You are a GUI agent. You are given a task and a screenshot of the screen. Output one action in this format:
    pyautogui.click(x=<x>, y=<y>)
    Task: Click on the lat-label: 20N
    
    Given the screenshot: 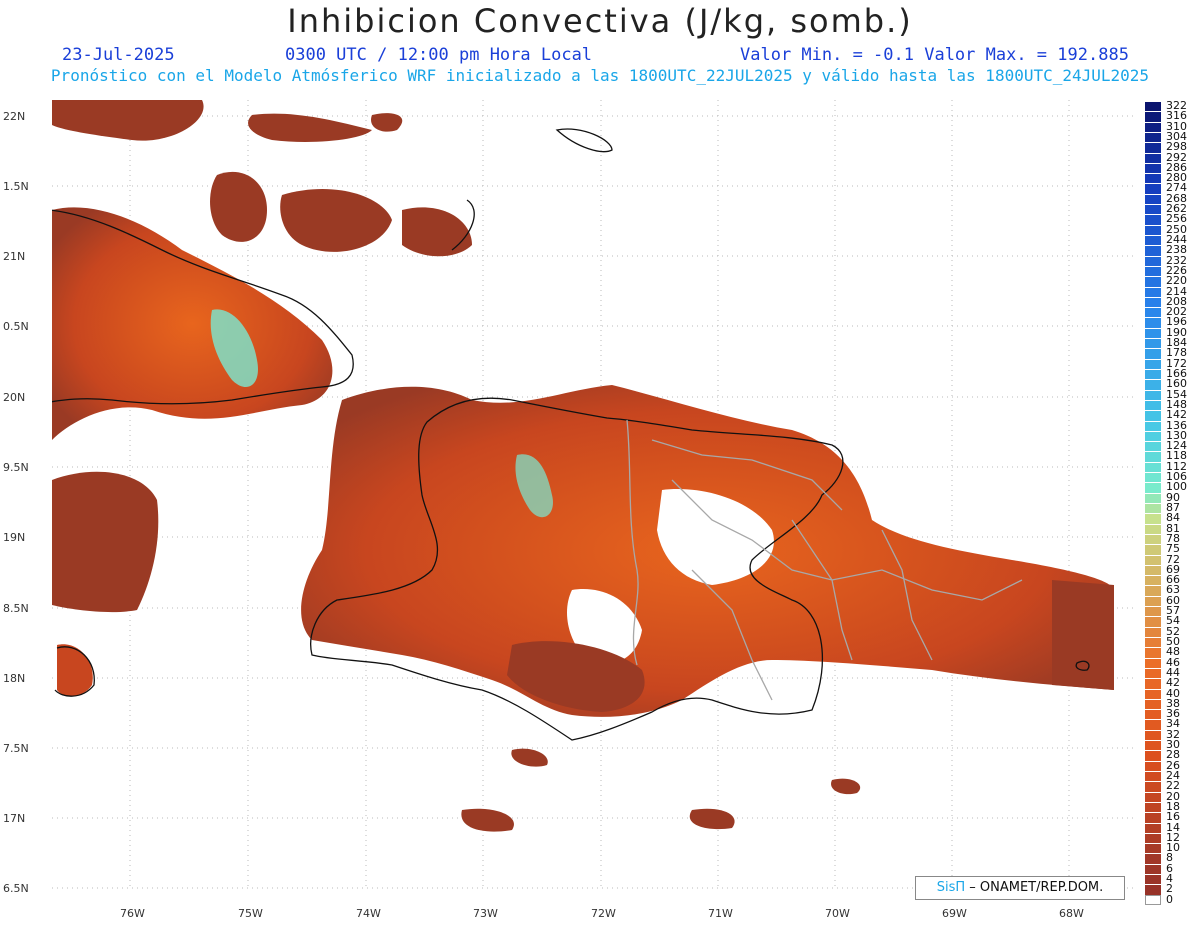 What is the action you would take?
    pyautogui.click(x=14, y=397)
    